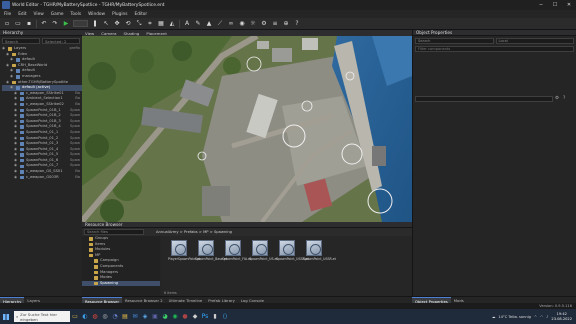 This screenshot has height=324, width=576. I want to click on terminal-icon: ▮, so click(215, 316).